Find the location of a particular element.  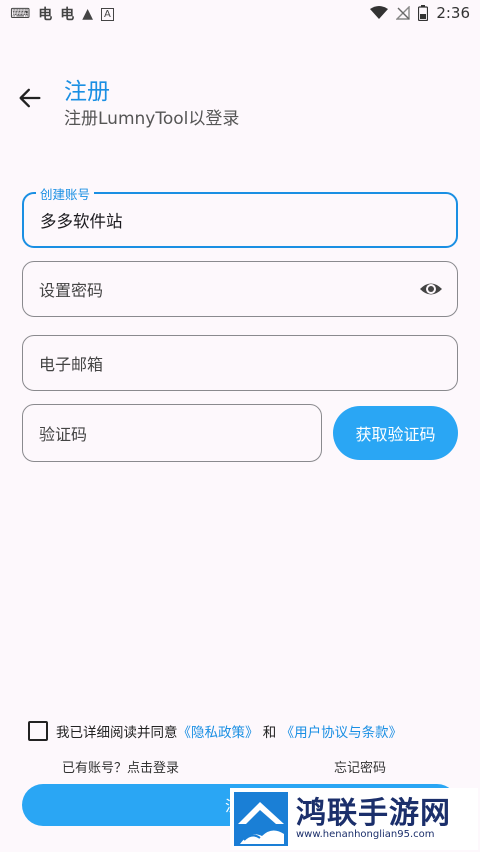

page-title: 注册 is located at coordinates (87, 92).